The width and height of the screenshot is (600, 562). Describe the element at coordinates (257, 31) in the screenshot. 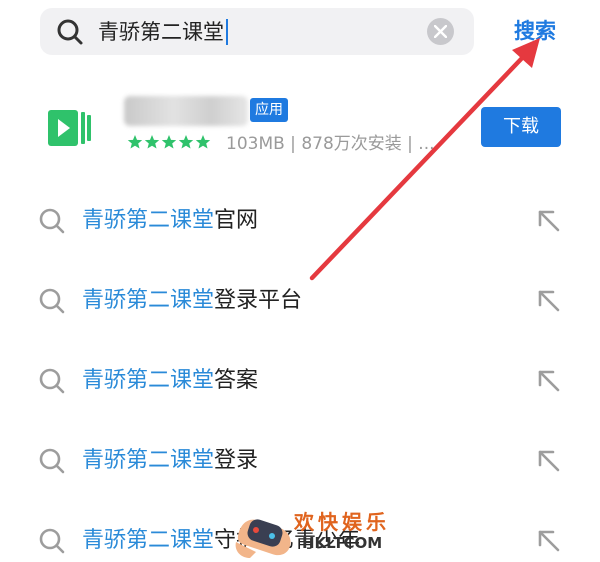

I see `search-bar: 青骄第二课堂` at that location.